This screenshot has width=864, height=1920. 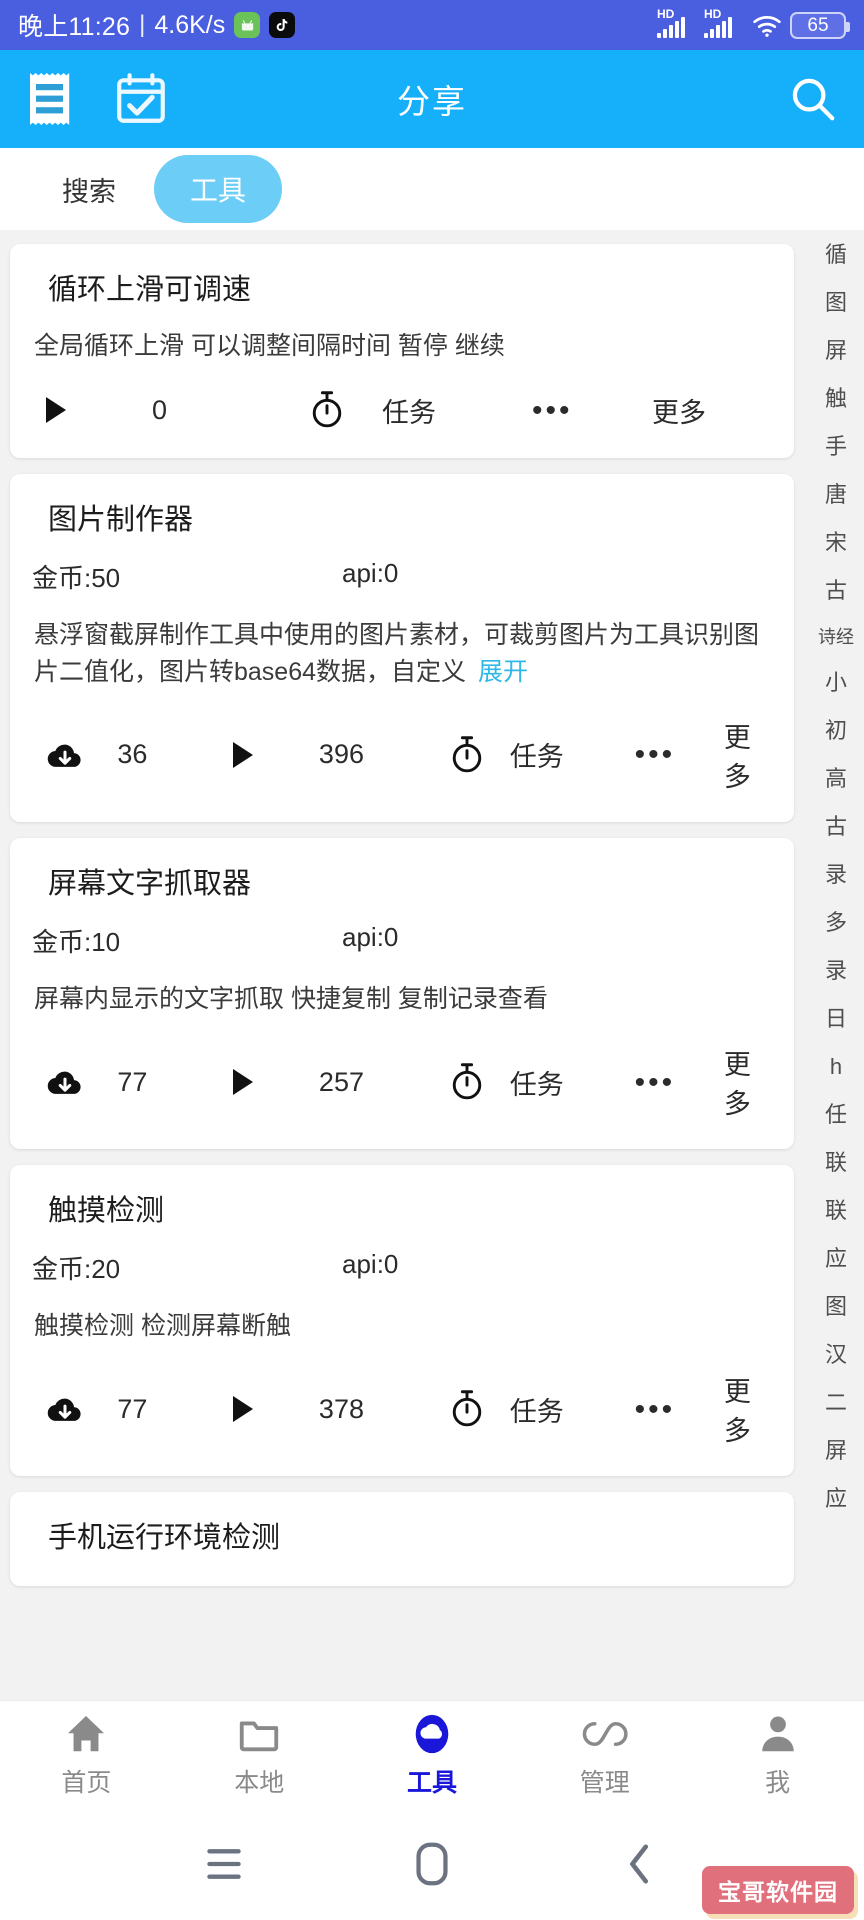 I want to click on side-index-item: 高, so click(x=836, y=779).